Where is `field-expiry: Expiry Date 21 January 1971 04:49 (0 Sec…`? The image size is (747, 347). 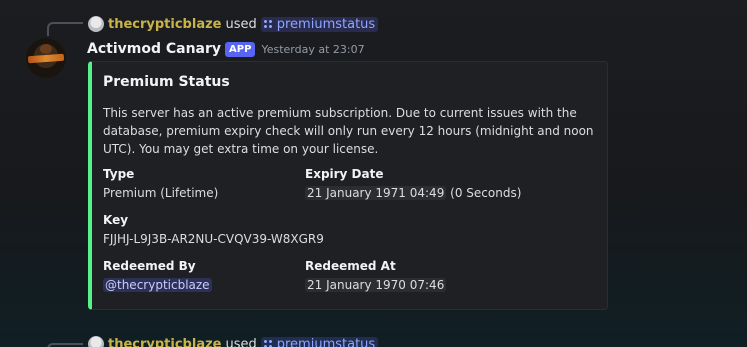
field-expiry: Expiry Date 21 January 1971 04:49 (0 Sec… is located at coordinates (413, 183).